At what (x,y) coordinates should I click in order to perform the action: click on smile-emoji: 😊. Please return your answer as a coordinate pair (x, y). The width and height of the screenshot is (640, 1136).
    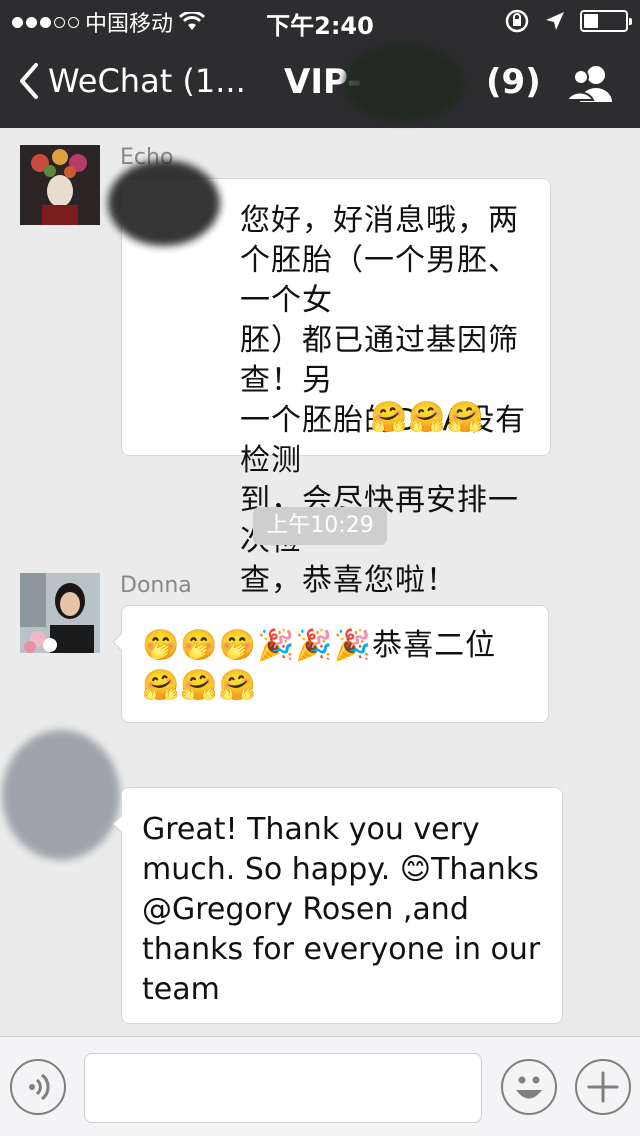
    Looking at the image, I should click on (415, 869).